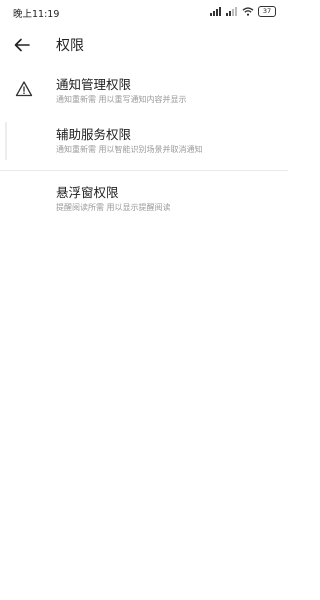 The width and height of the screenshot is (320, 600). Describe the element at coordinates (6, 141) in the screenshot. I see `scroll-indicator` at that location.